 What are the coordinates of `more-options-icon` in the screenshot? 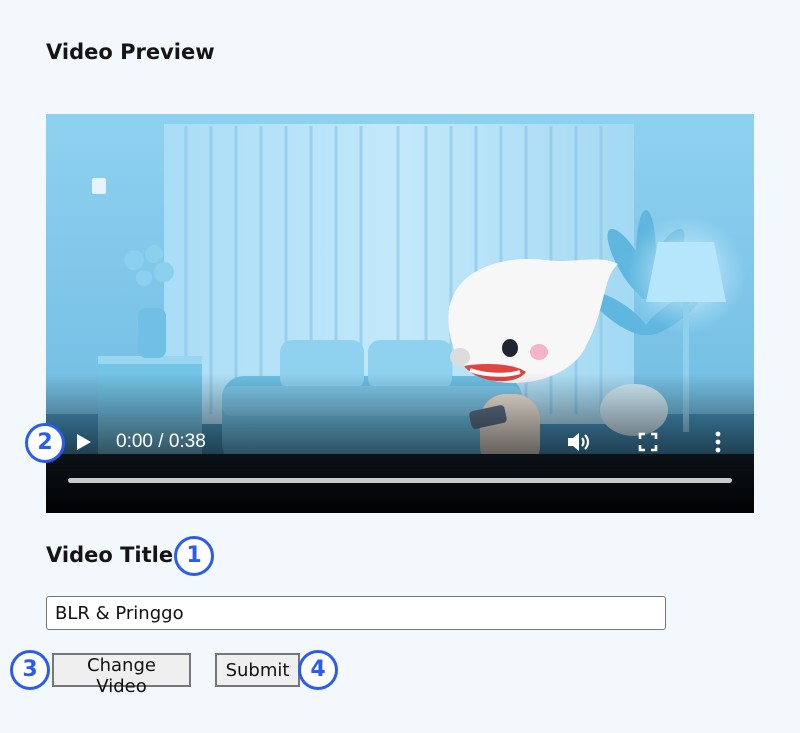 It's located at (718, 442).